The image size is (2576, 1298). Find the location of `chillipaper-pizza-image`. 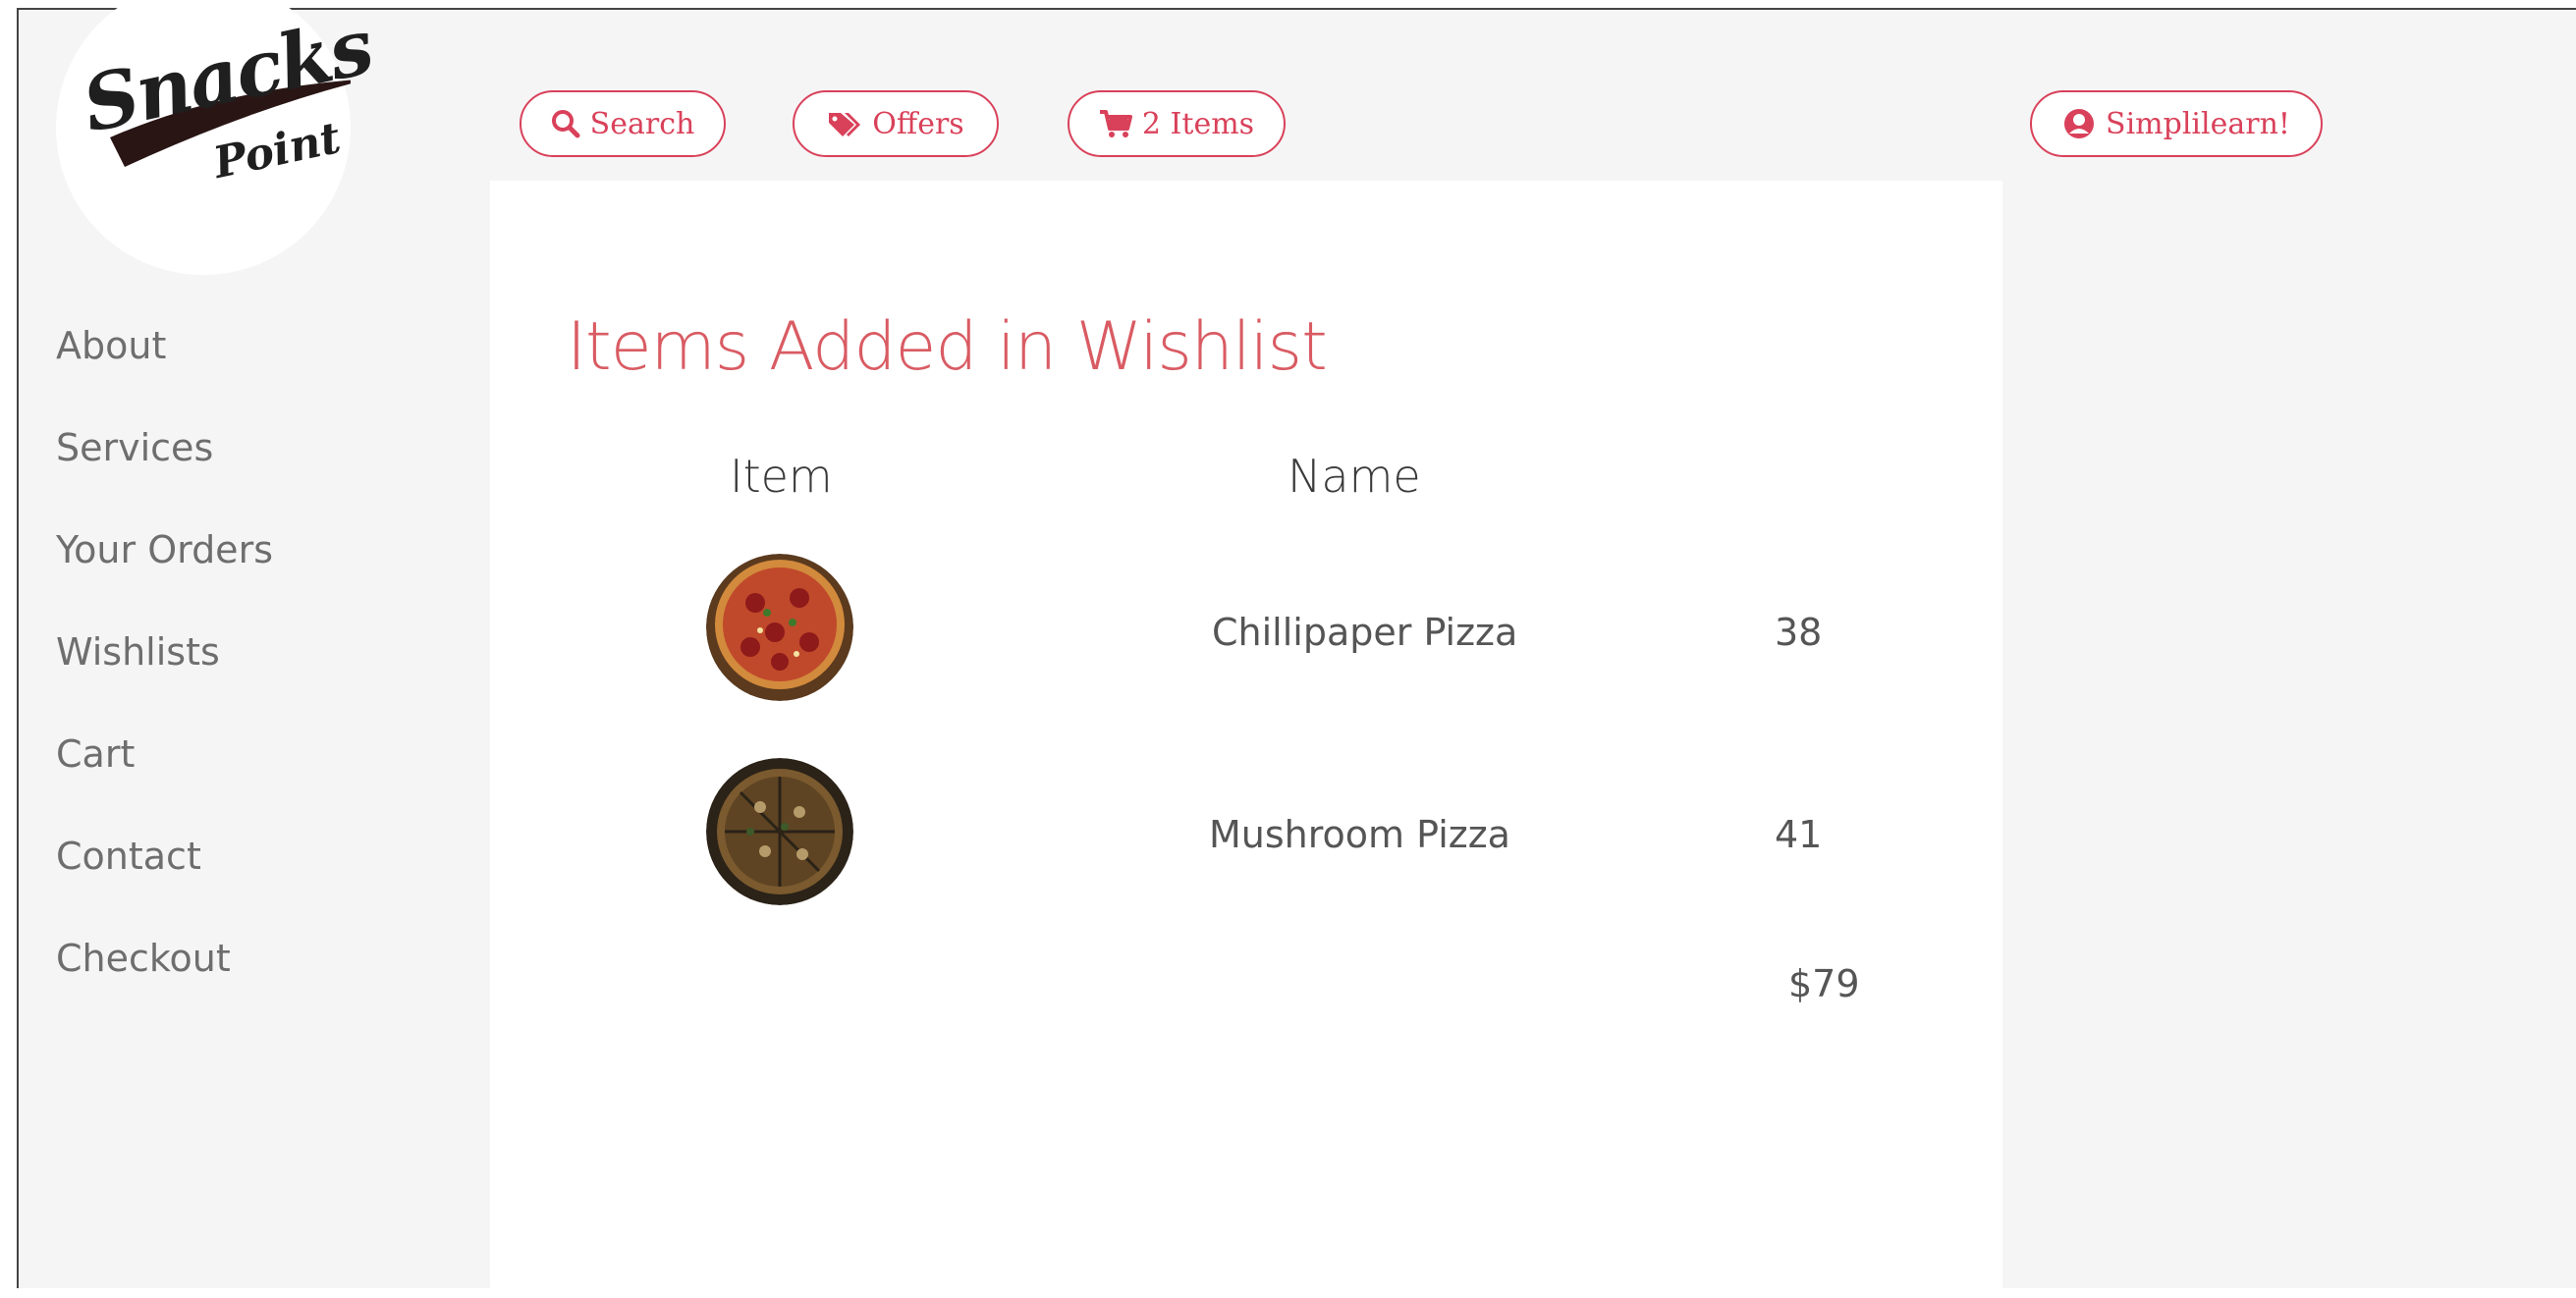

chillipaper-pizza-image is located at coordinates (780, 627).